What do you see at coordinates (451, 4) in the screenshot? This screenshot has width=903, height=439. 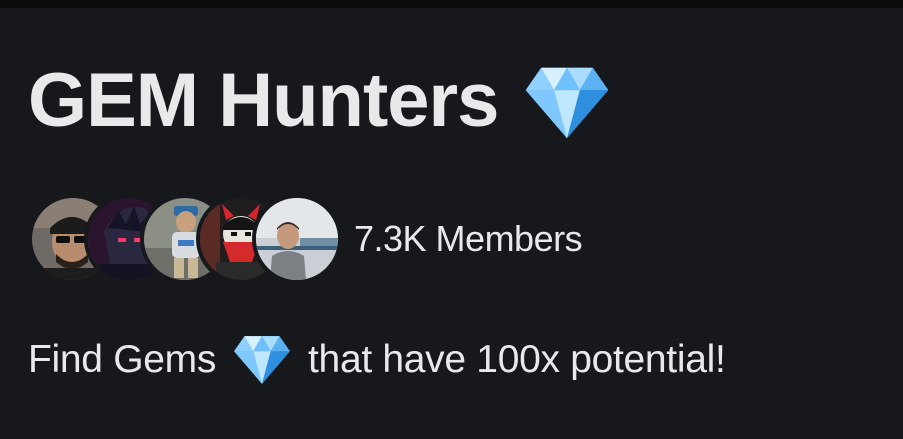 I see `top-bar-strip` at bounding box center [451, 4].